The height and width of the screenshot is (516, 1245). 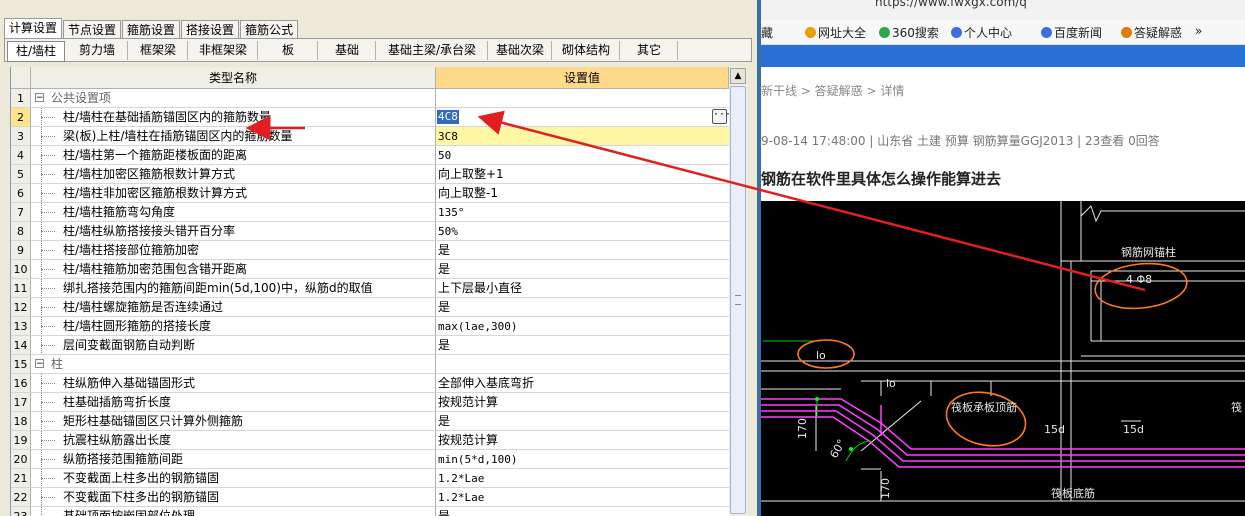 I want to click on setting-name-cell: 矩形柱基础锚固区只计算外侧箍筋, so click(x=233, y=421).